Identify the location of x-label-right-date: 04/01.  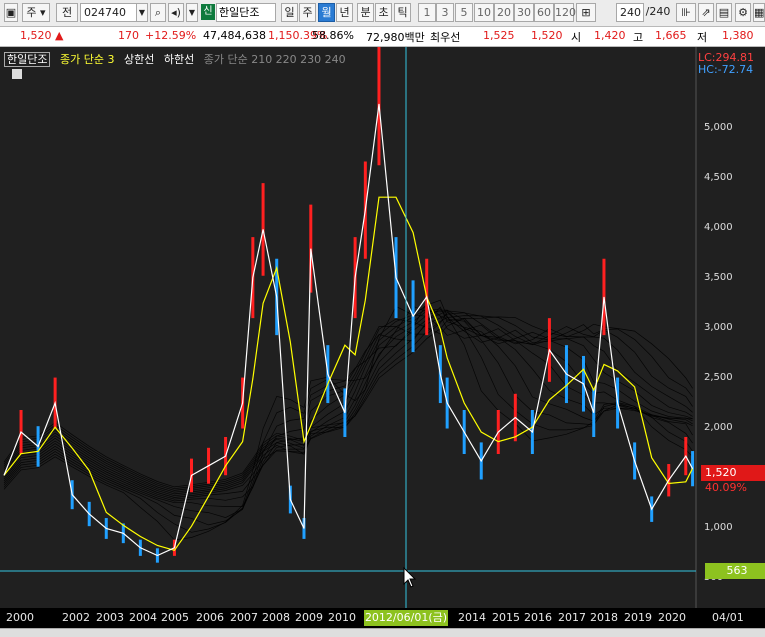
(728, 617).